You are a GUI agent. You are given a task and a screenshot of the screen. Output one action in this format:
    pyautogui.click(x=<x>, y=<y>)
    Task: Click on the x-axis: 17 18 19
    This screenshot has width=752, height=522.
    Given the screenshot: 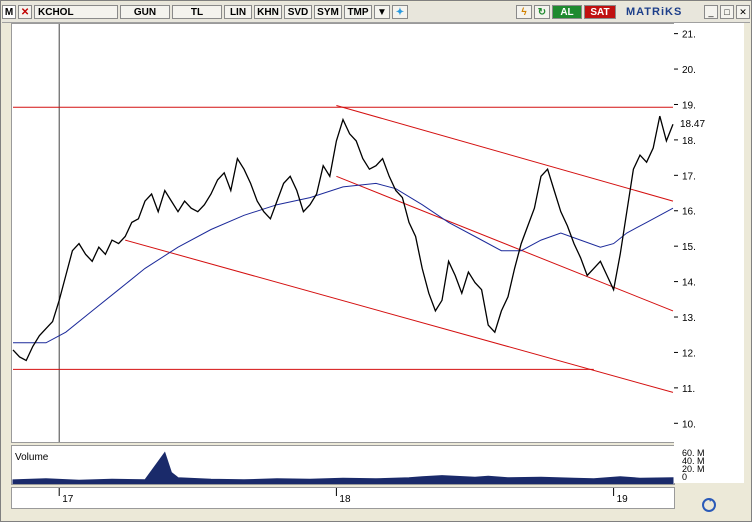 What is the action you would take?
    pyautogui.click(x=343, y=498)
    